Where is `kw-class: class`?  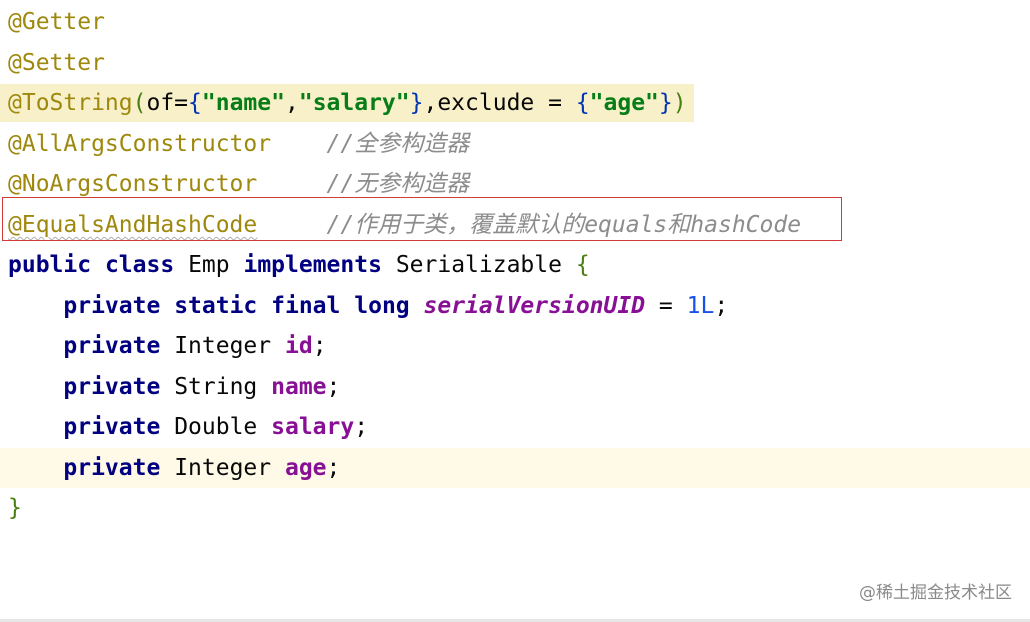 kw-class: class is located at coordinates (139, 265).